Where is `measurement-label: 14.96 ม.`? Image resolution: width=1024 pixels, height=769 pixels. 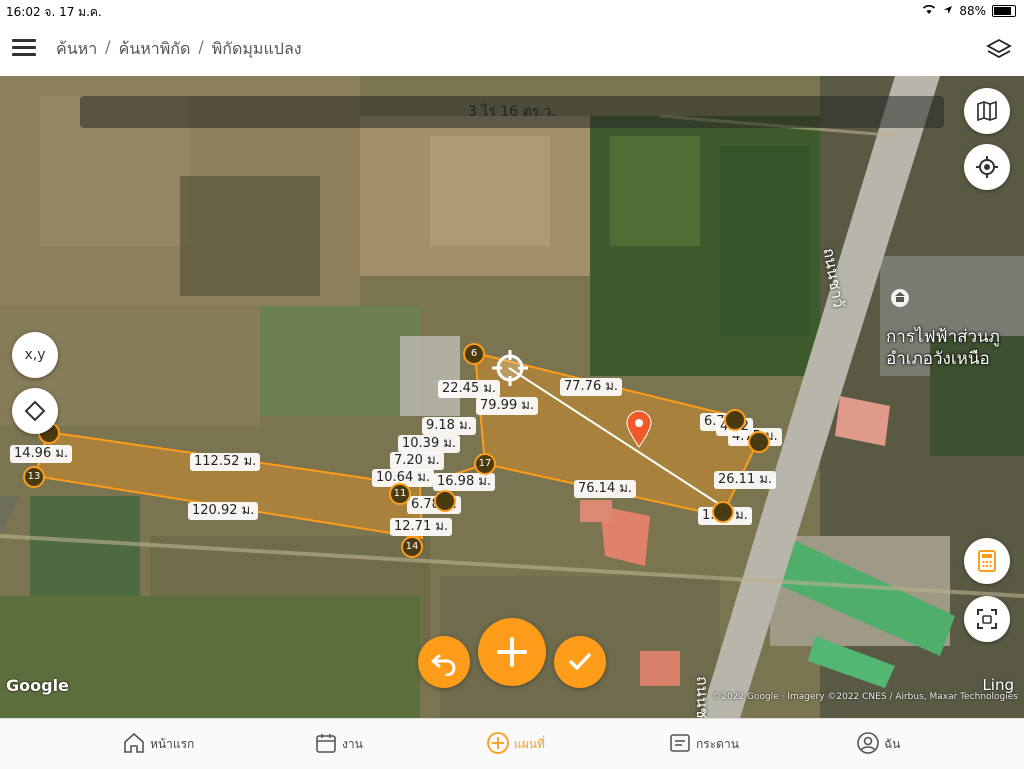 measurement-label: 14.96 ม. is located at coordinates (41, 454).